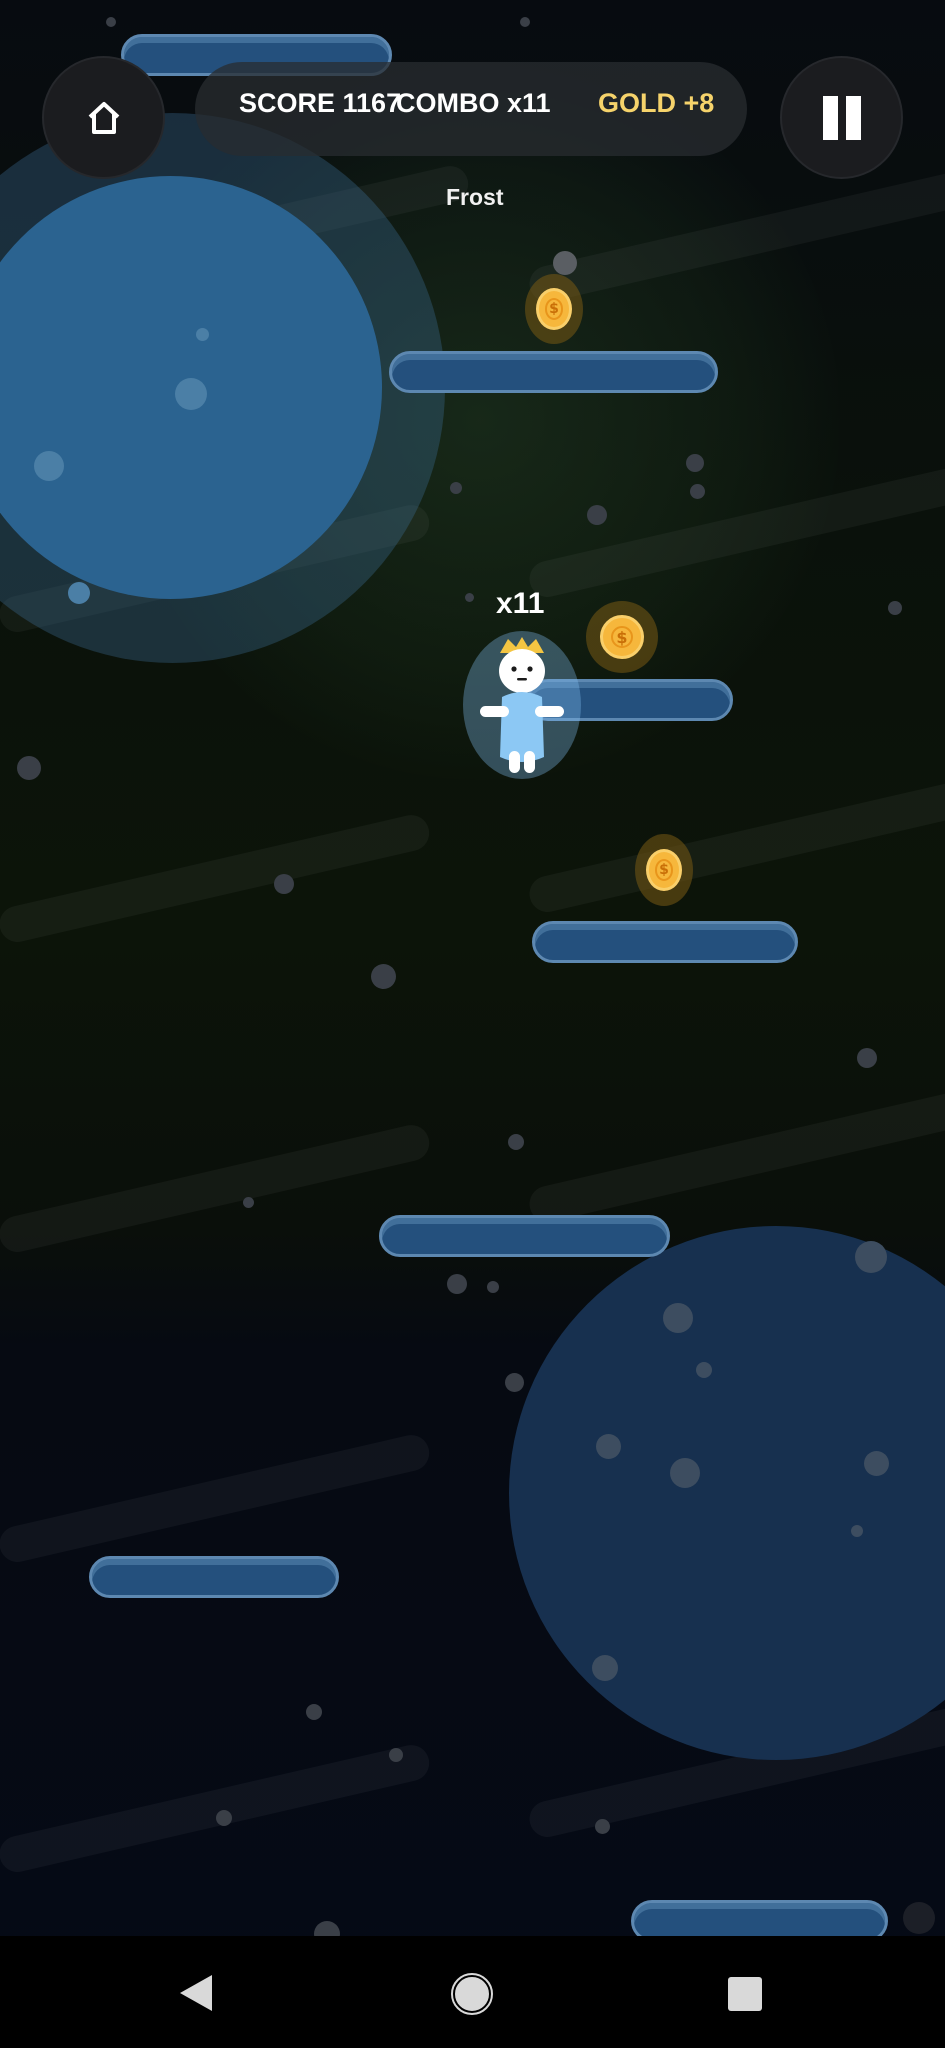  I want to click on home-button, so click(103, 117).